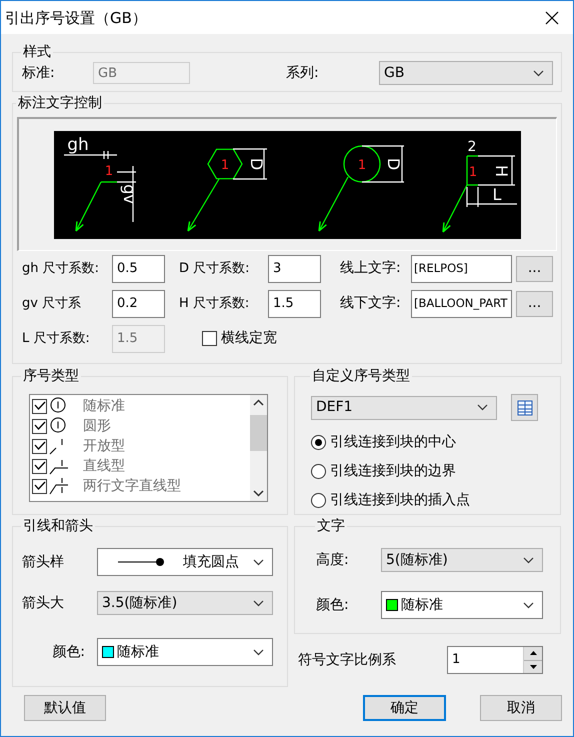 The width and height of the screenshot is (574, 737). I want to click on group-title: 序号类型, so click(51, 376).